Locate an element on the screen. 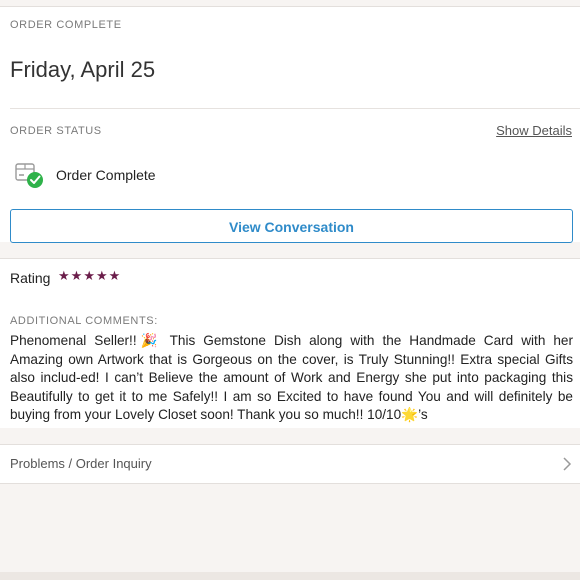 Image resolution: width=580 pixels, height=580 pixels. comment-part: ’s is located at coordinates (423, 414).